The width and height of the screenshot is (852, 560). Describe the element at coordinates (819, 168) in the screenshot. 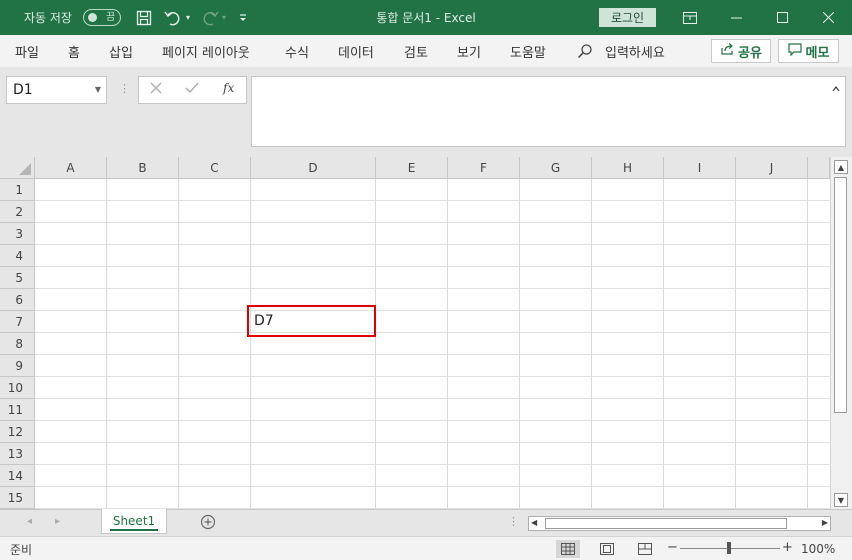

I see `column-header` at that location.